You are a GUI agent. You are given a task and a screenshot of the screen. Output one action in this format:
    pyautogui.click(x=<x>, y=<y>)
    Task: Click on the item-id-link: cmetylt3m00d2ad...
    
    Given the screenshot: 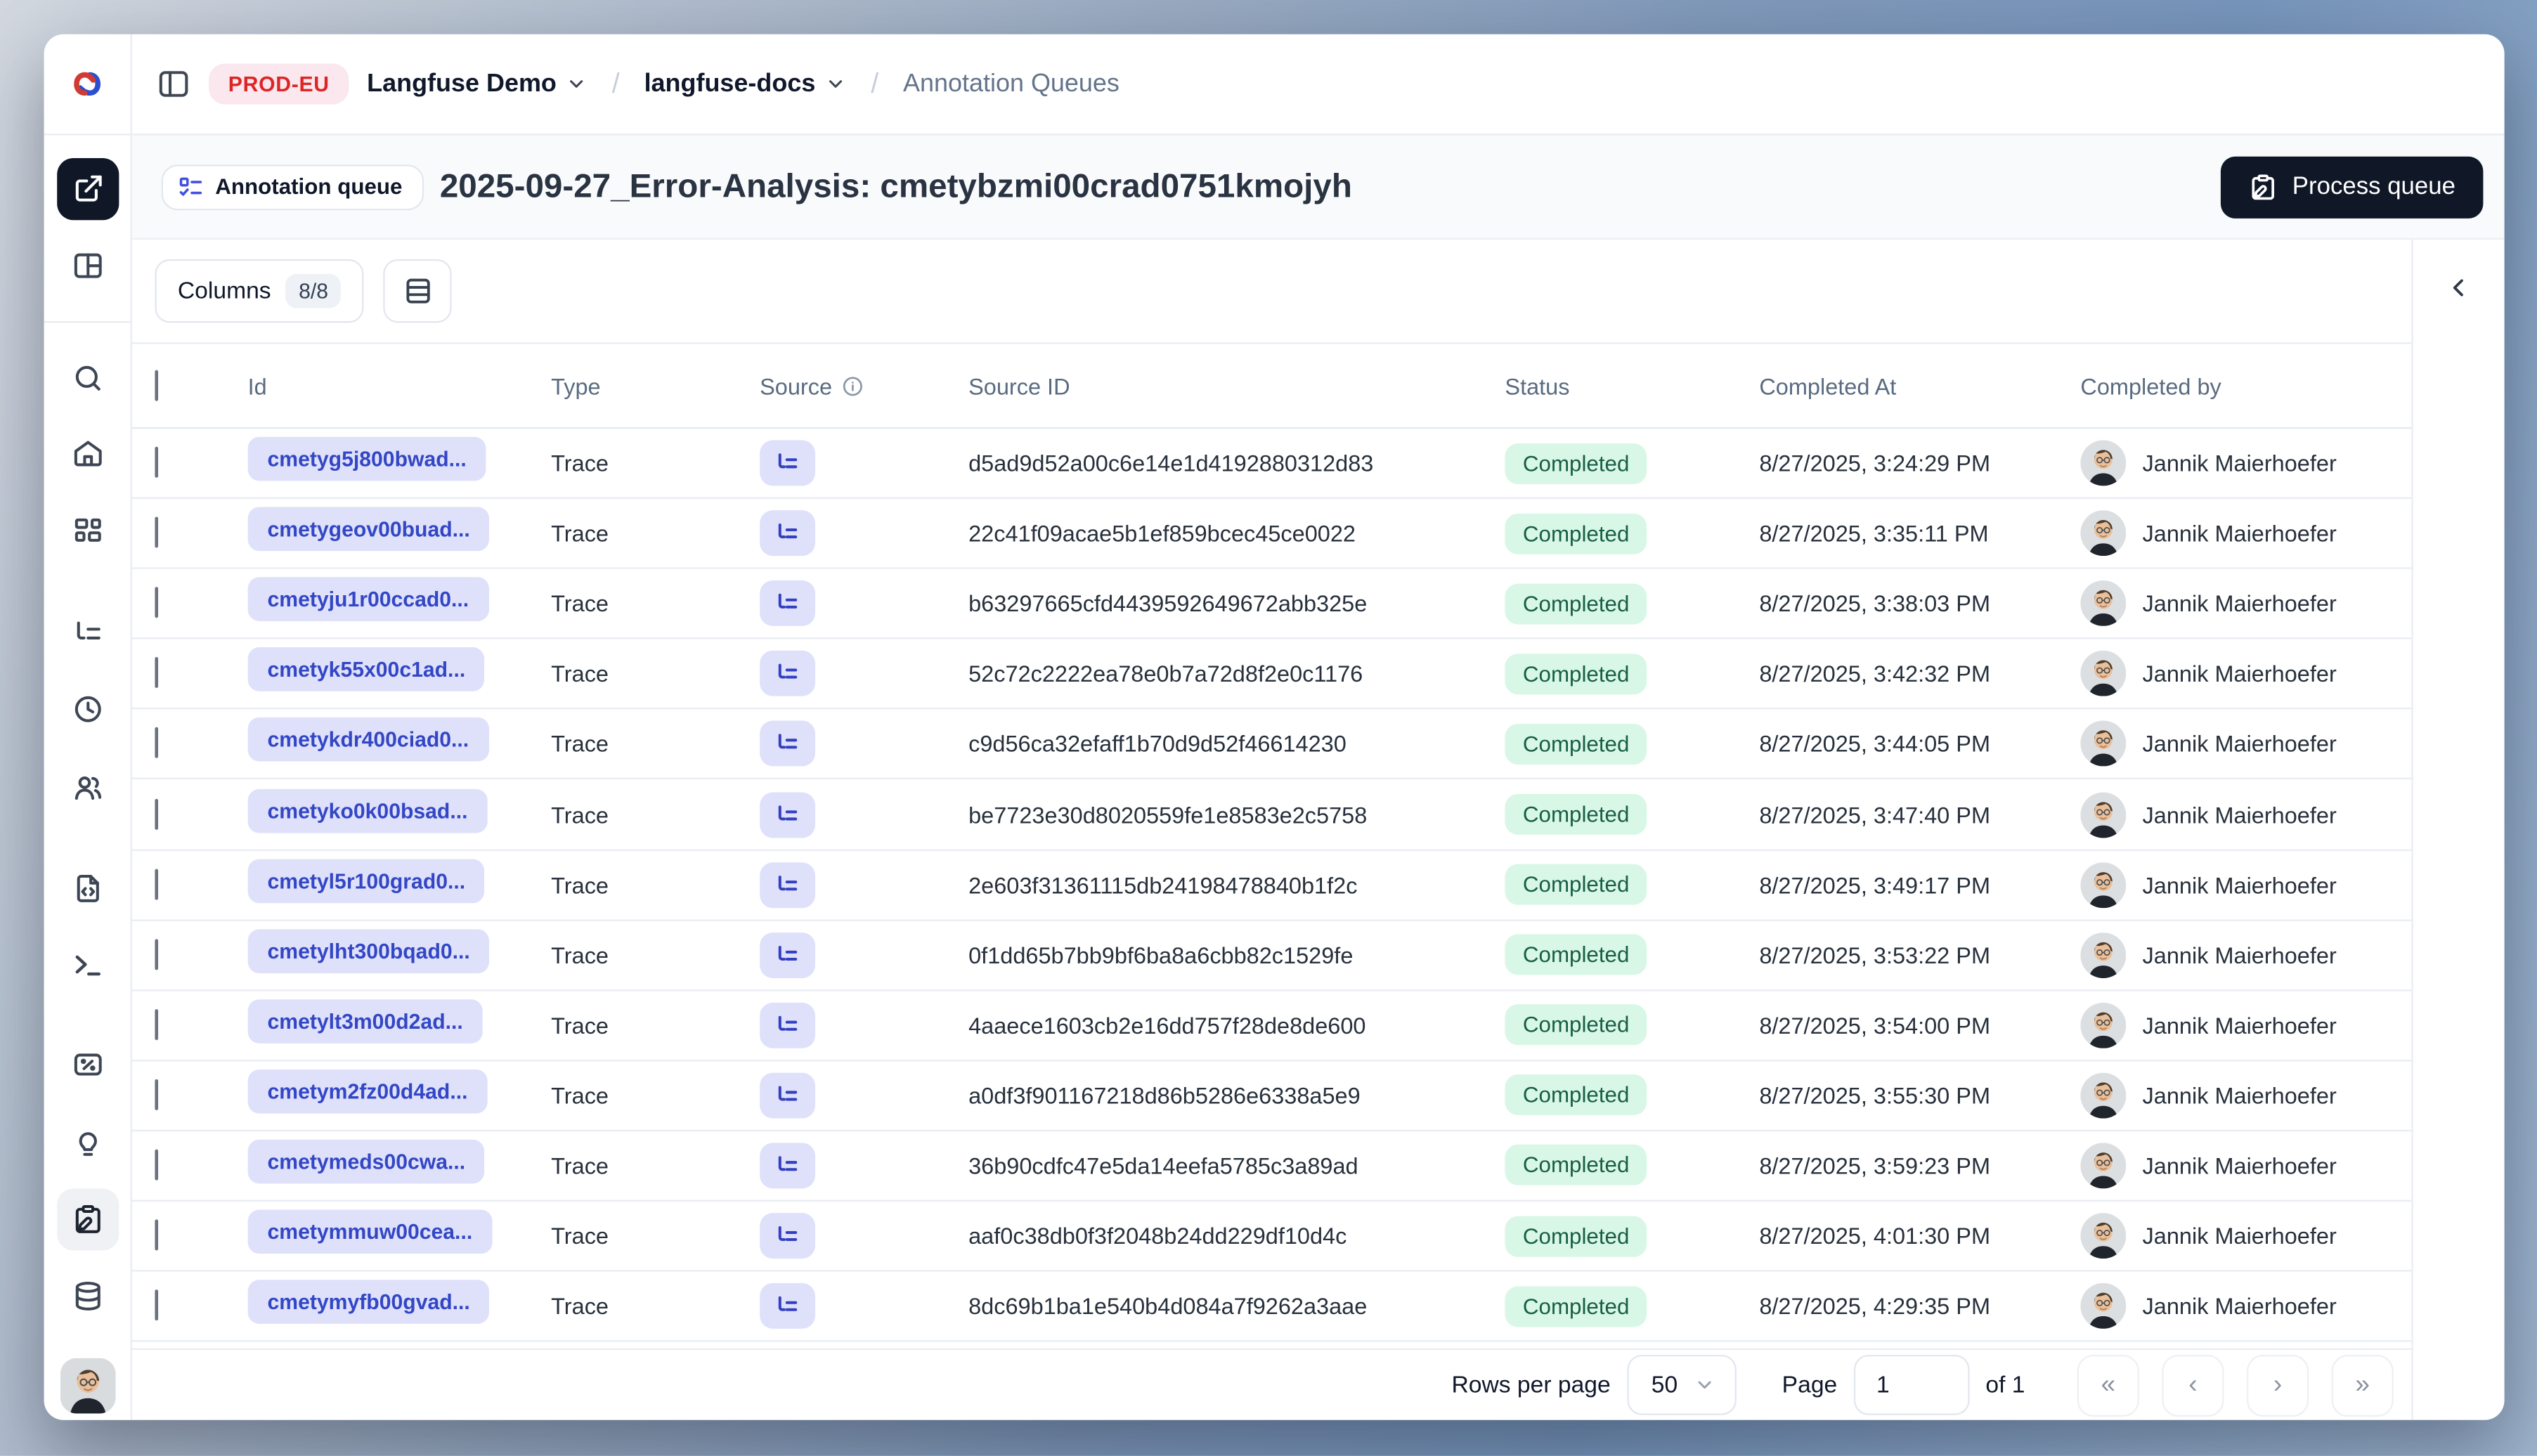 What is the action you would take?
    pyautogui.click(x=365, y=1021)
    